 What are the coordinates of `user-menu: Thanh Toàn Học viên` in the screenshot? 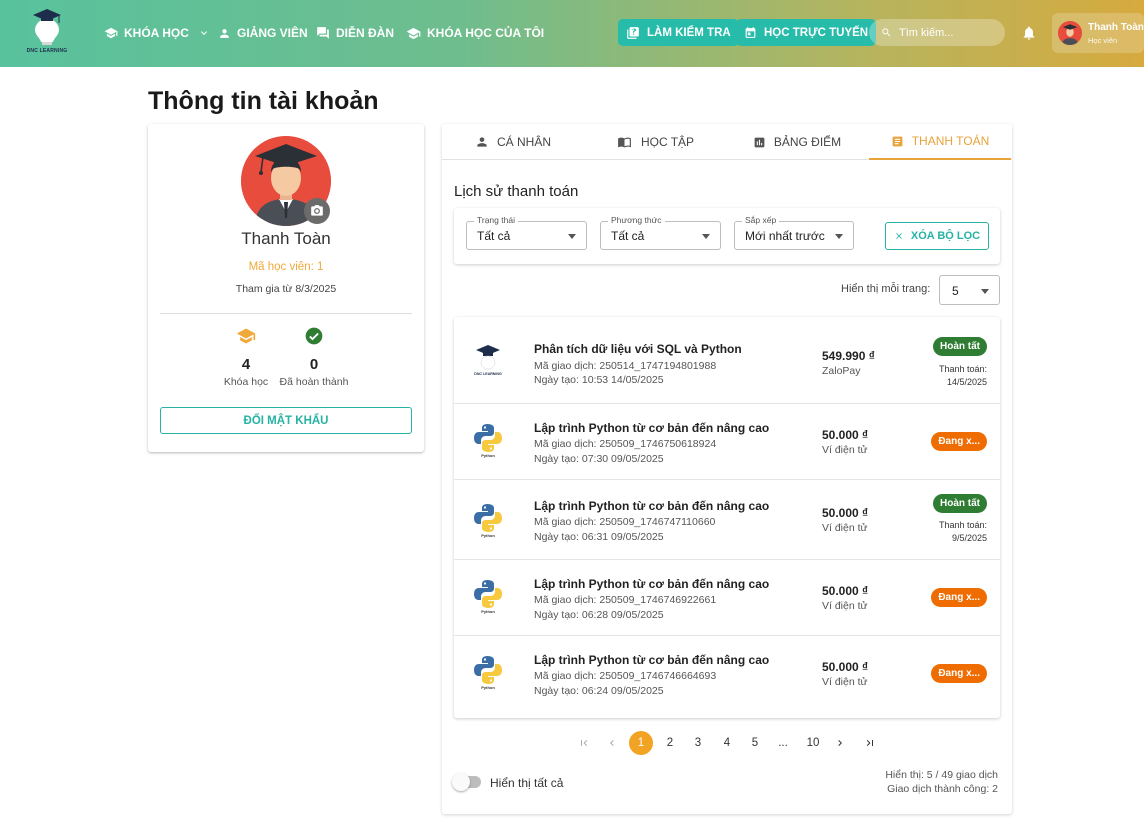 It's located at (1098, 33).